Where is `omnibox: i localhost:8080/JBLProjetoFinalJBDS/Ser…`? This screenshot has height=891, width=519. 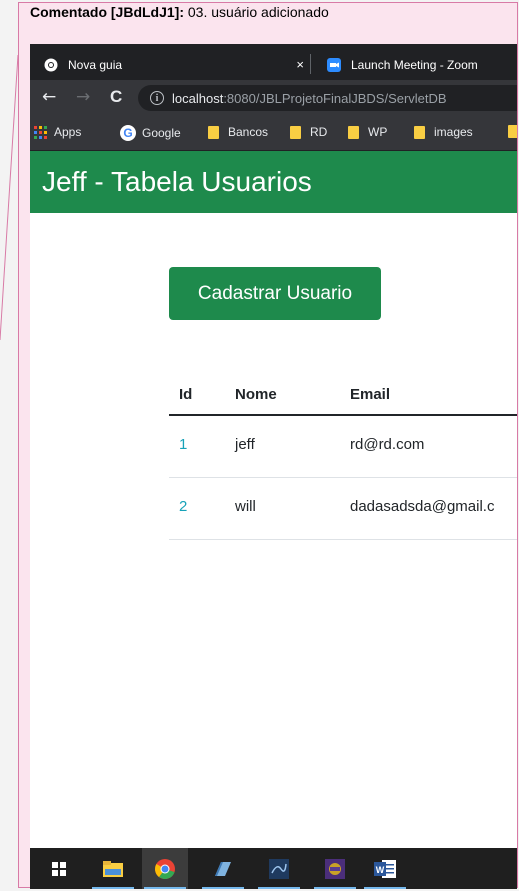
omnibox: i localhost:8080/JBLProjetoFinalJBDS/Ser… is located at coordinates (327, 98).